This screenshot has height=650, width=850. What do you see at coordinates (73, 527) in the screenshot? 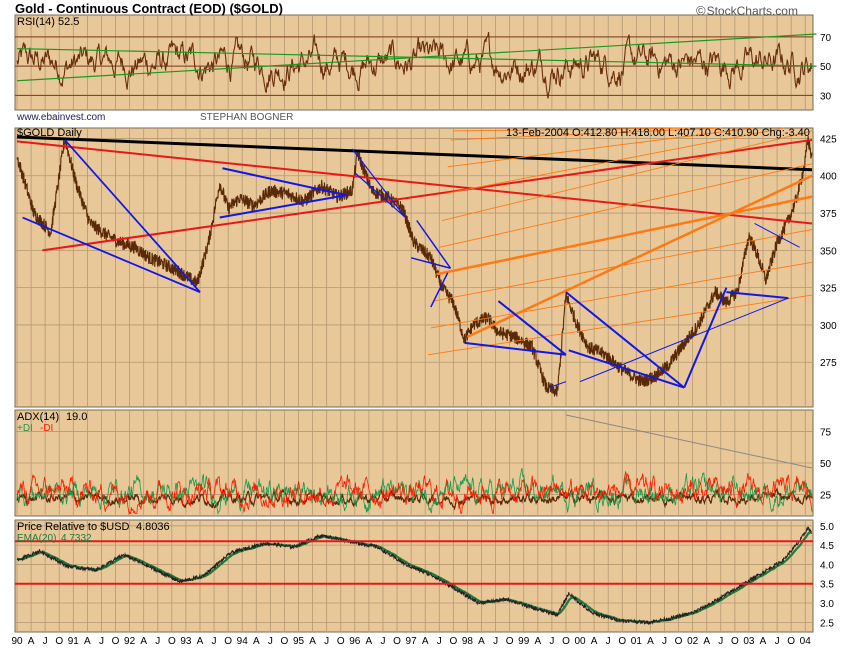
I see `relative-label: Price Relative to $USD` at bounding box center [73, 527].